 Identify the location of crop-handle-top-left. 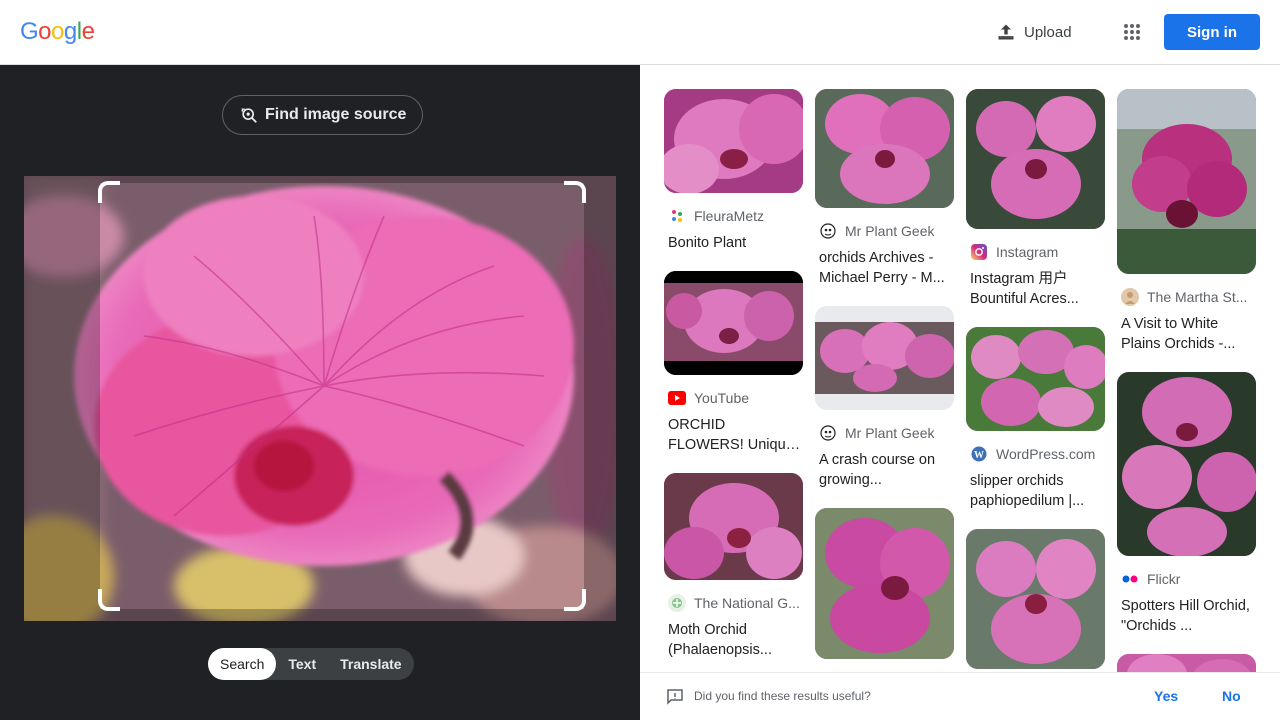
(109, 192).